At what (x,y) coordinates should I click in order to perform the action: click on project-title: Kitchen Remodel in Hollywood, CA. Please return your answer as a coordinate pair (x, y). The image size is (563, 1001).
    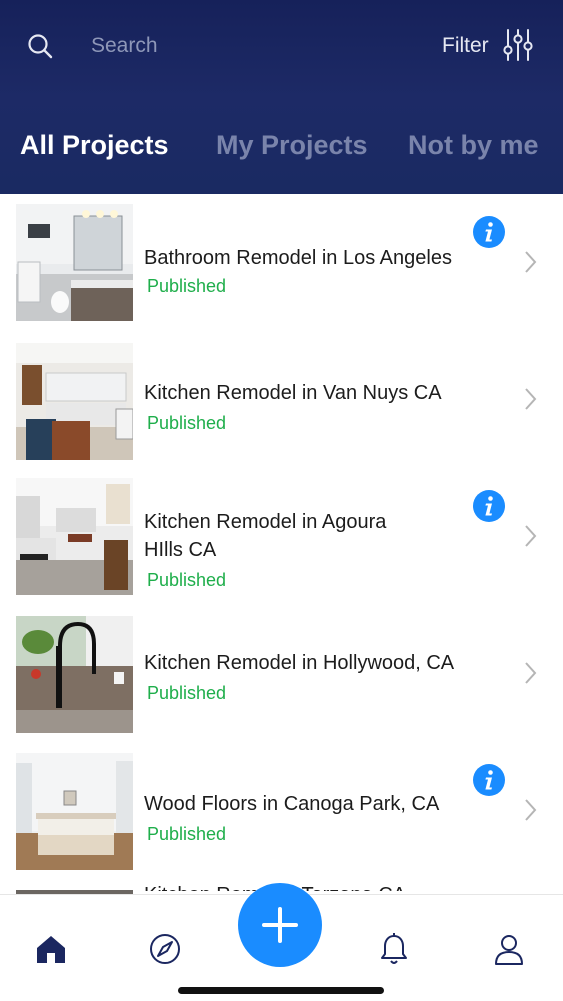
    Looking at the image, I should click on (314, 663).